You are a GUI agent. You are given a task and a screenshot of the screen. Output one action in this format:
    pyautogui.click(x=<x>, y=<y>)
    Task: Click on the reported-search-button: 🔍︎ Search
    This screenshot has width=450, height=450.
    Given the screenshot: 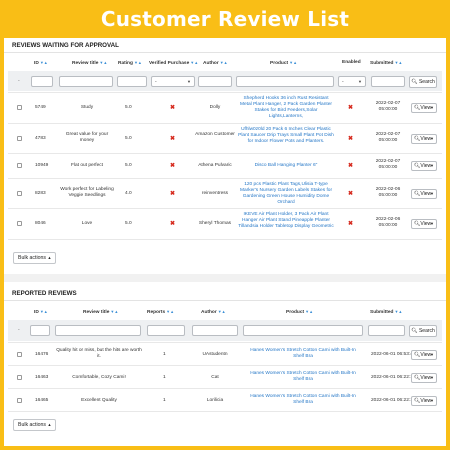 What is the action you would take?
    pyautogui.click(x=423, y=331)
    